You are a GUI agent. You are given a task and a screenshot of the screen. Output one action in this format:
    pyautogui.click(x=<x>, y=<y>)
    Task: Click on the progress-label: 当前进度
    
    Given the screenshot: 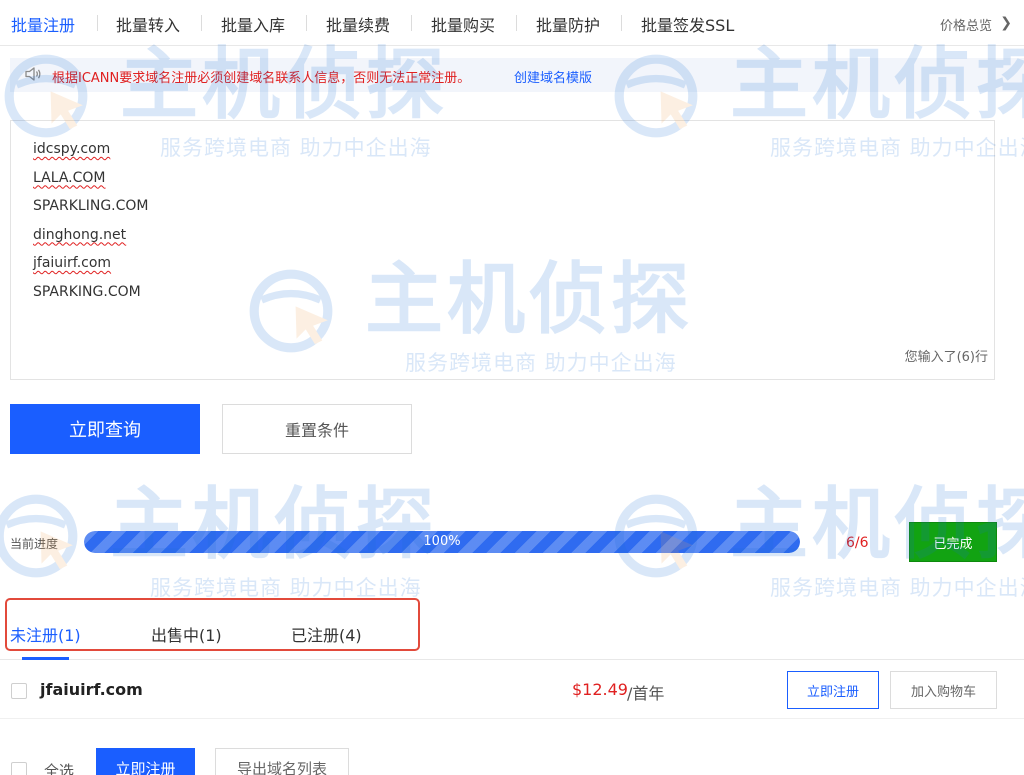 What is the action you would take?
    pyautogui.click(x=34, y=544)
    